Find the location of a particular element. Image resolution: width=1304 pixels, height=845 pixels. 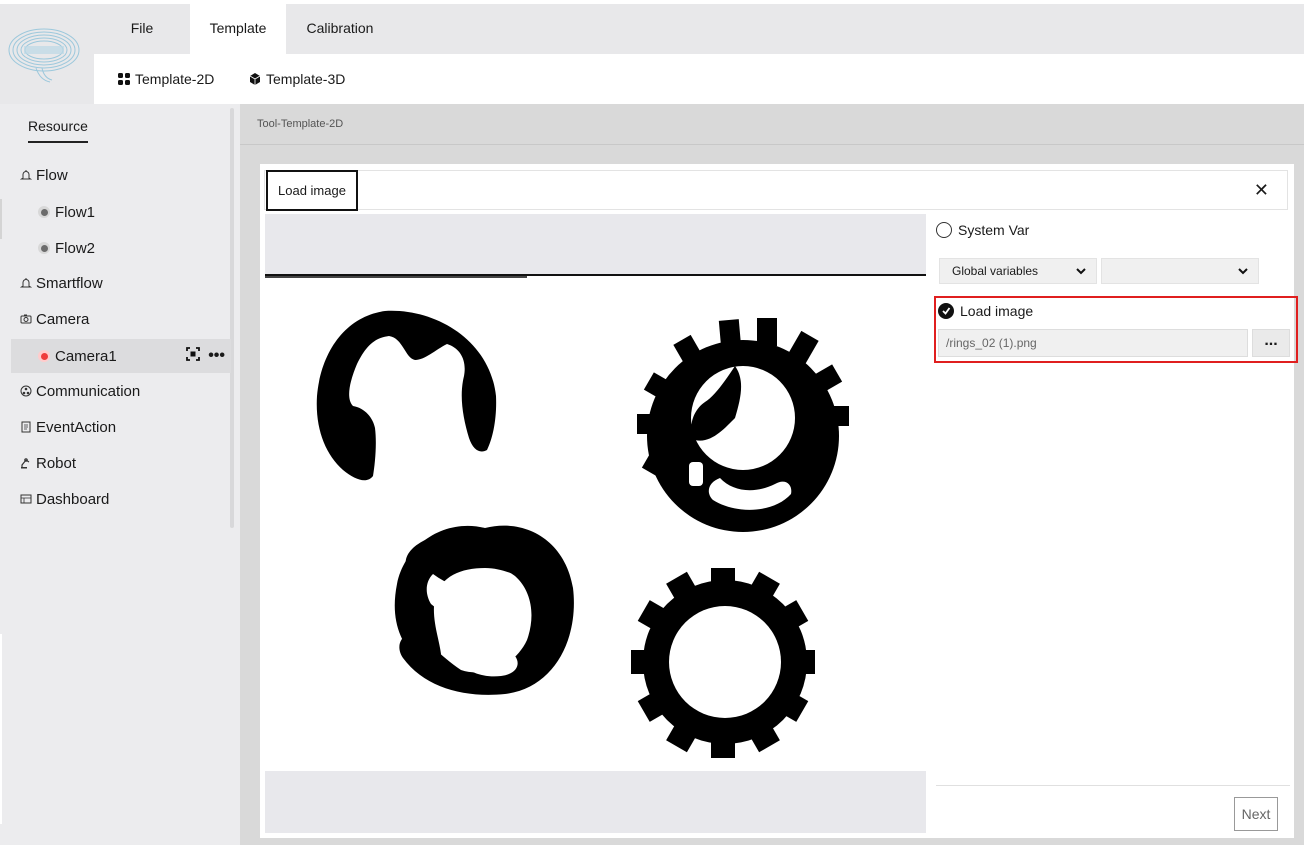

logo-area is located at coordinates (47, 54).